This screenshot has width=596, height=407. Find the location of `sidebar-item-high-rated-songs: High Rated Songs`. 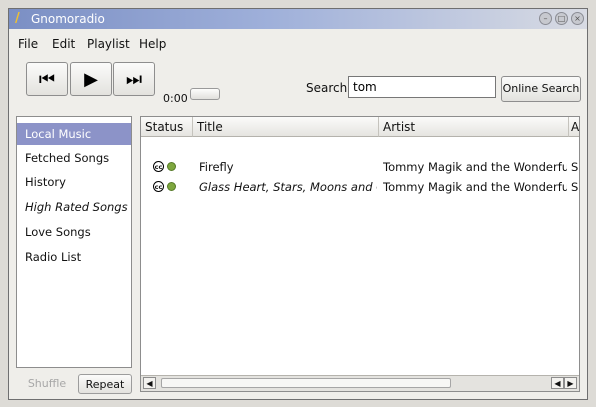

sidebar-item-high-rated-songs: High Rated Songs is located at coordinates (74, 207).